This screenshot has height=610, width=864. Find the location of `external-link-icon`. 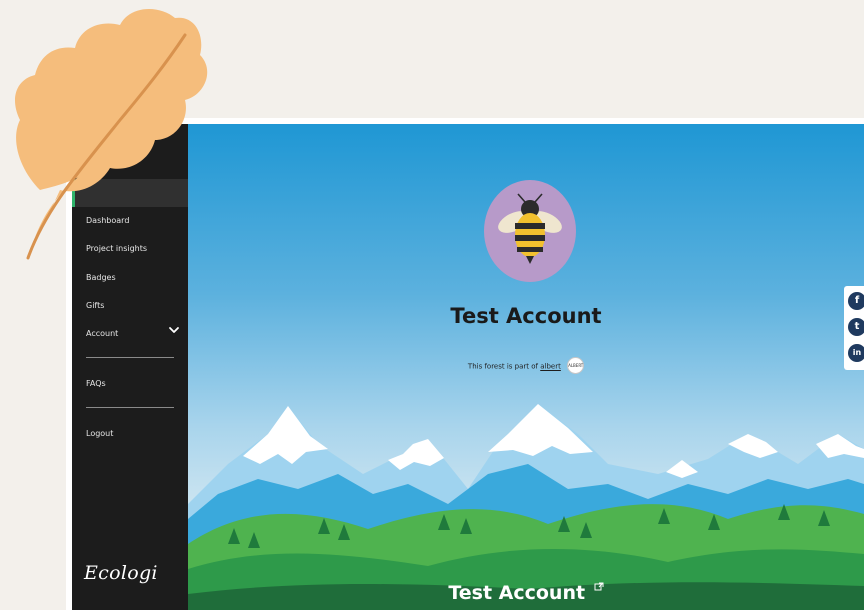

external-link-icon is located at coordinates (599, 587).